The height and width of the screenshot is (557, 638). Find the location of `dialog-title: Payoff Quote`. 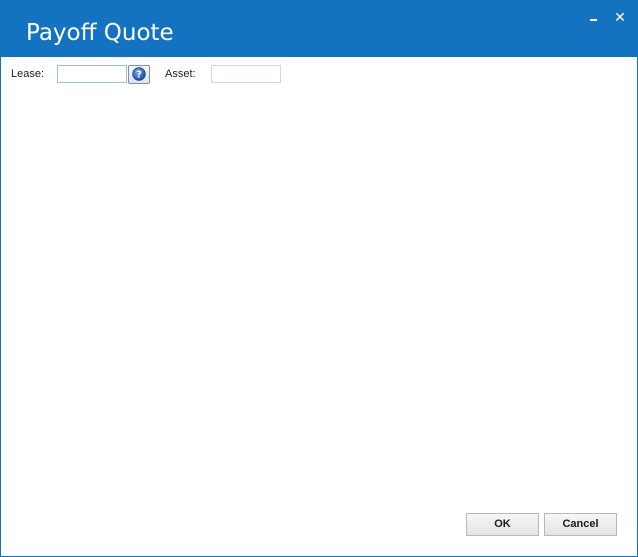

dialog-title: Payoff Quote is located at coordinates (100, 33).